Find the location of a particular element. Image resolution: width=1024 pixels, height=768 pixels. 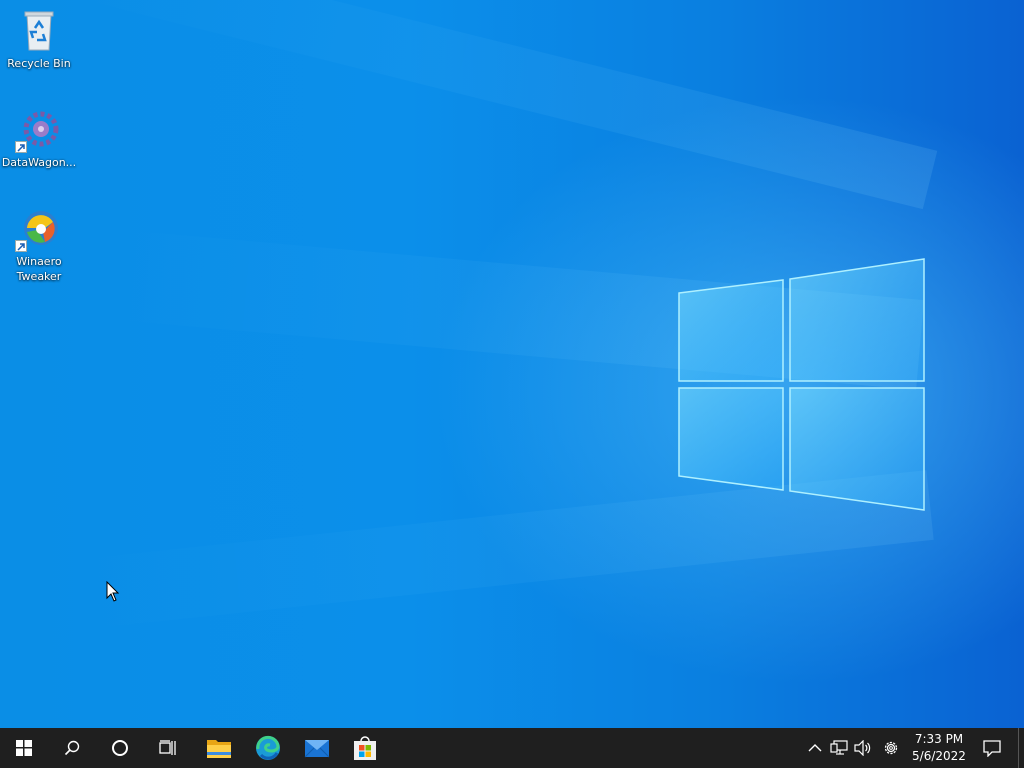

clock-time: 7:33 PM is located at coordinates (939, 739).